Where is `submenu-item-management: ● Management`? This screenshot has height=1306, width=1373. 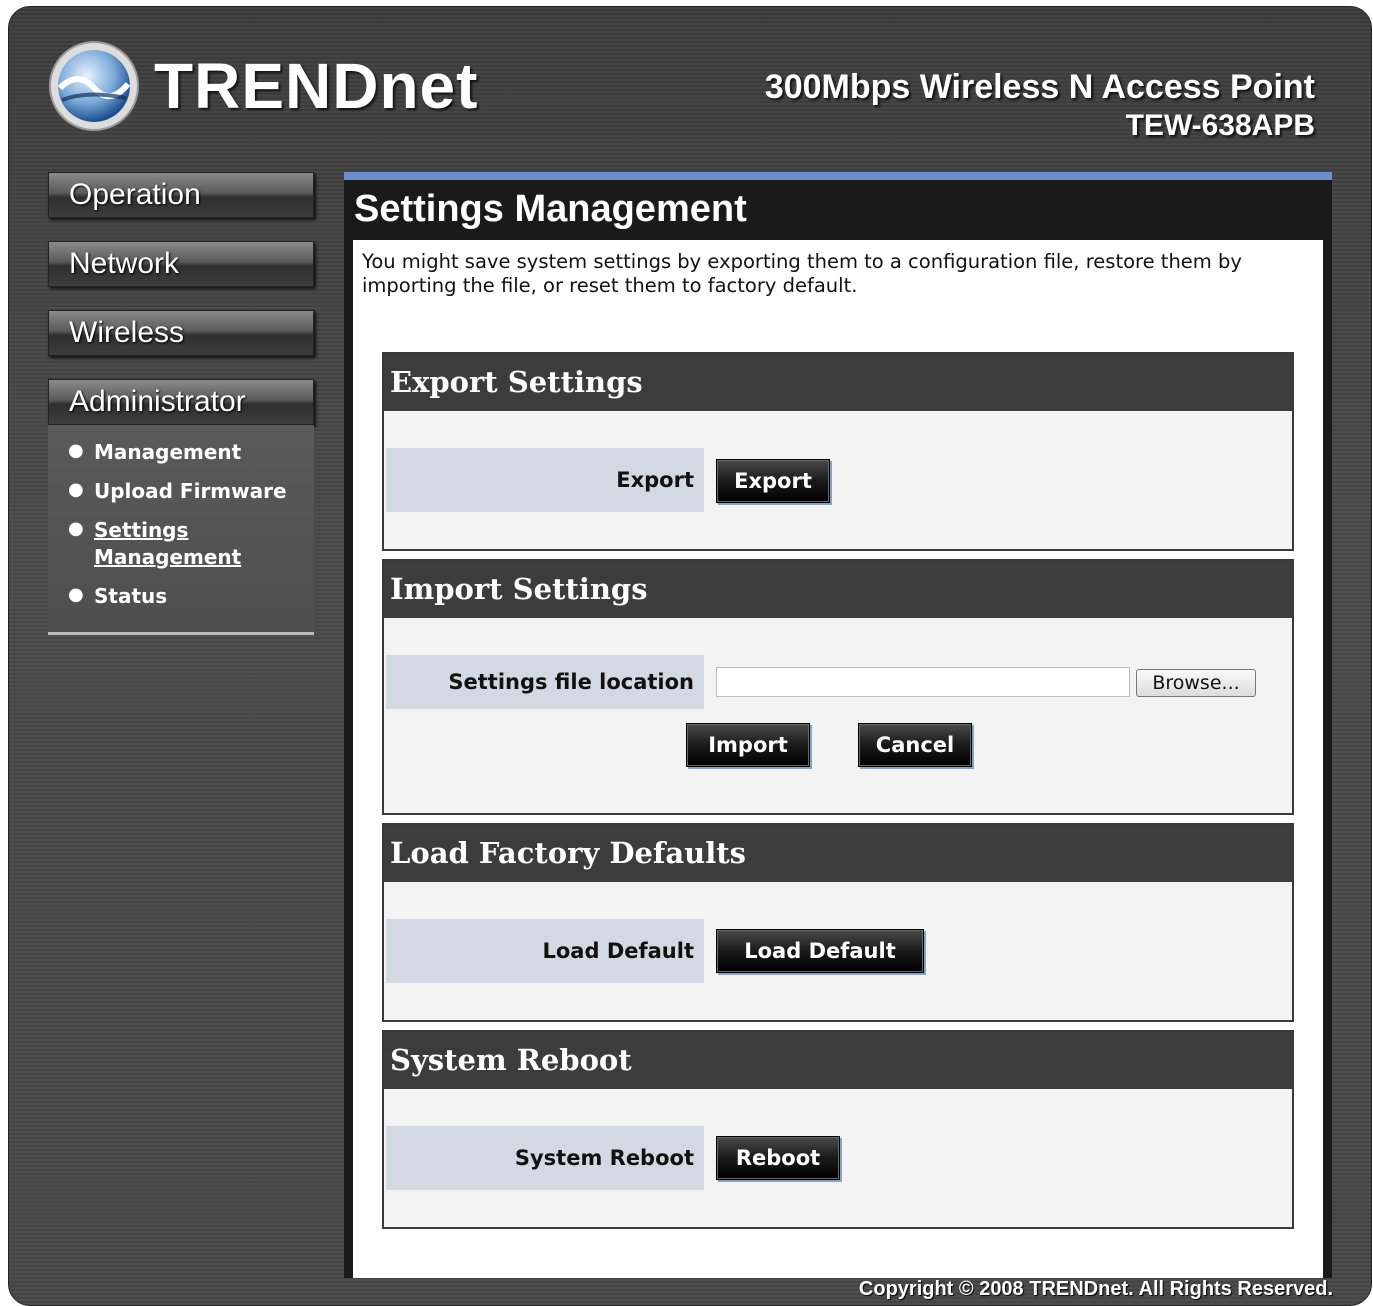
submenu-item-management: ● Management is located at coordinates (191, 452).